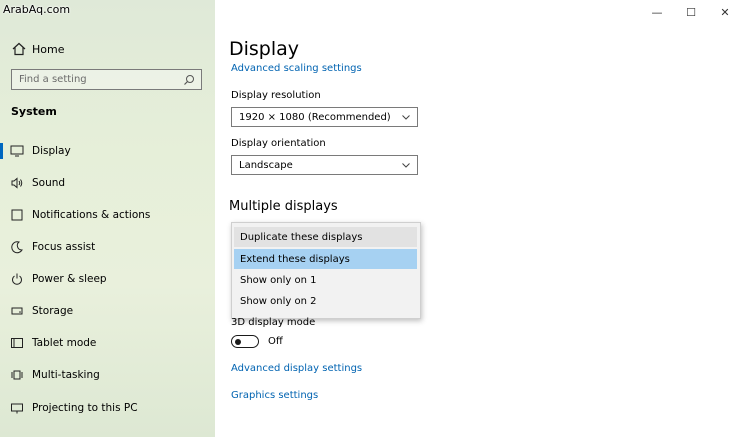 This screenshot has width=750, height=437. What do you see at coordinates (325, 280) in the screenshot?
I see `option-show-only-1: Show only on 1` at bounding box center [325, 280].